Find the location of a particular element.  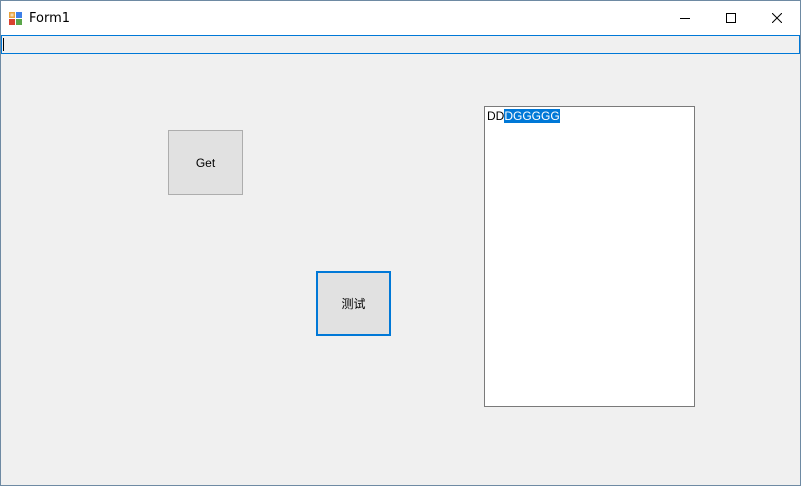

title-bar: Form1 is located at coordinates (400, 18).